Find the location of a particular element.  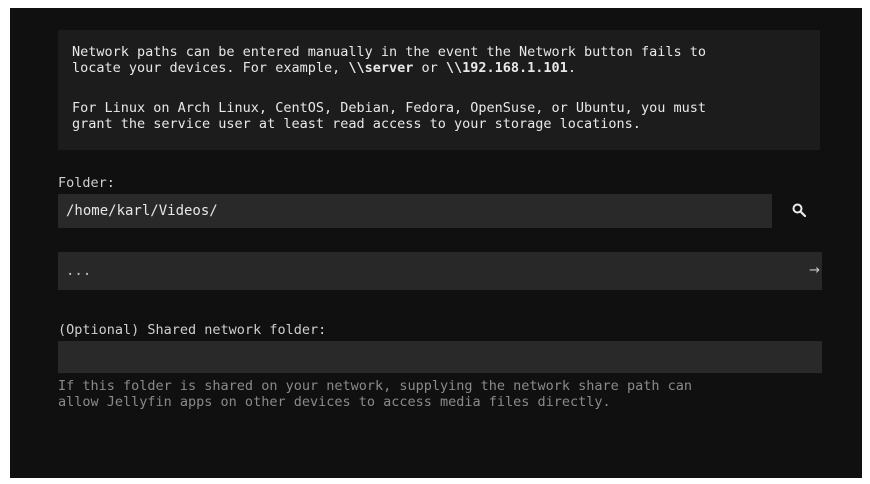

shared-folder-label: (Optional) Shared network folder: is located at coordinates (192, 330).